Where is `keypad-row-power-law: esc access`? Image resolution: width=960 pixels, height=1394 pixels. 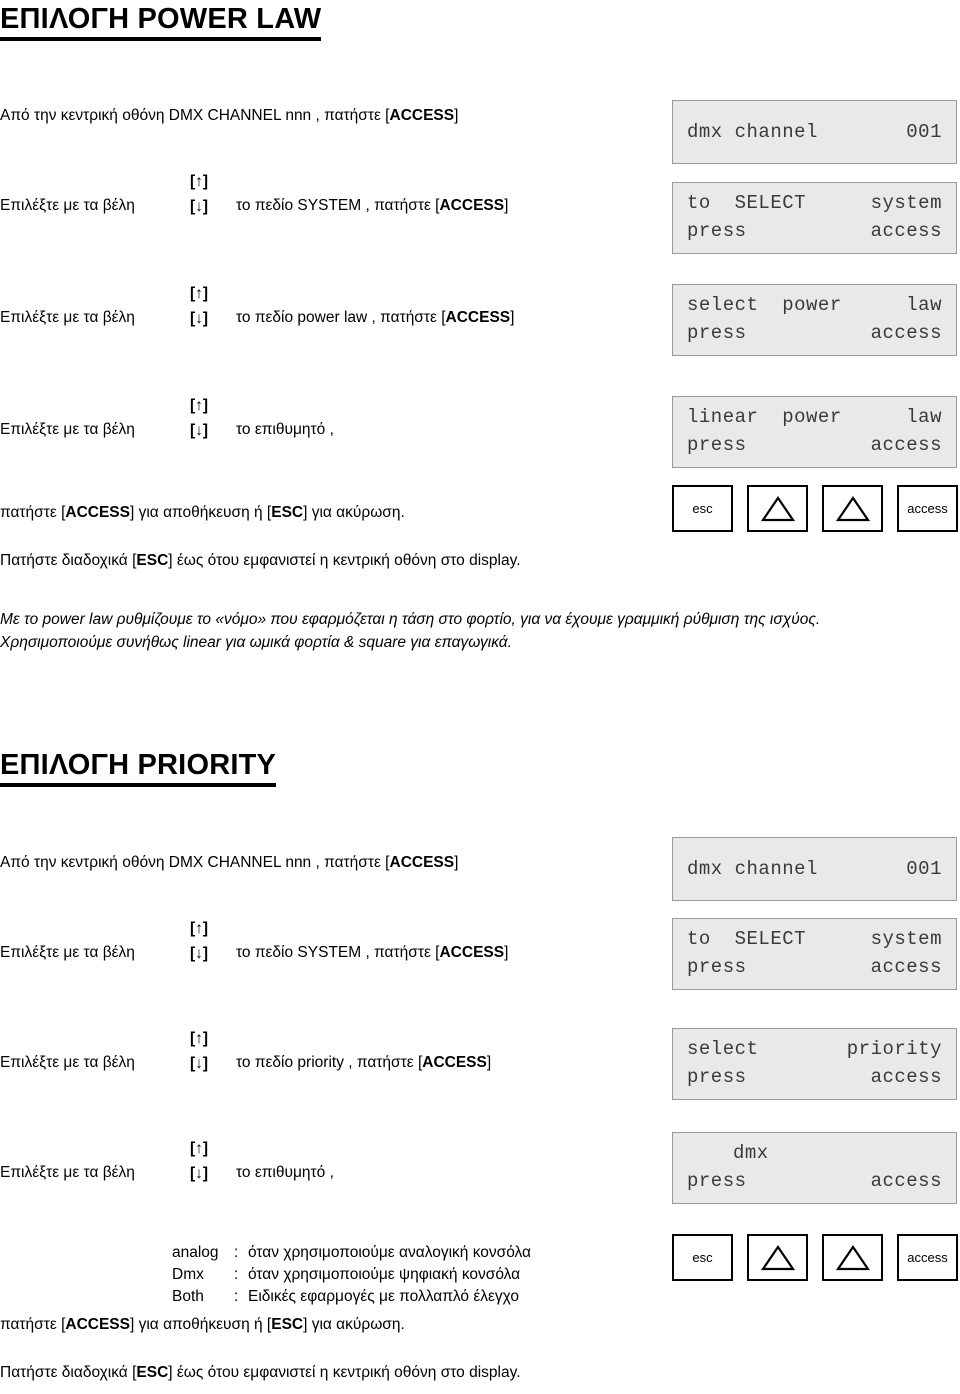 keypad-row-power-law: esc access is located at coordinates (815, 508).